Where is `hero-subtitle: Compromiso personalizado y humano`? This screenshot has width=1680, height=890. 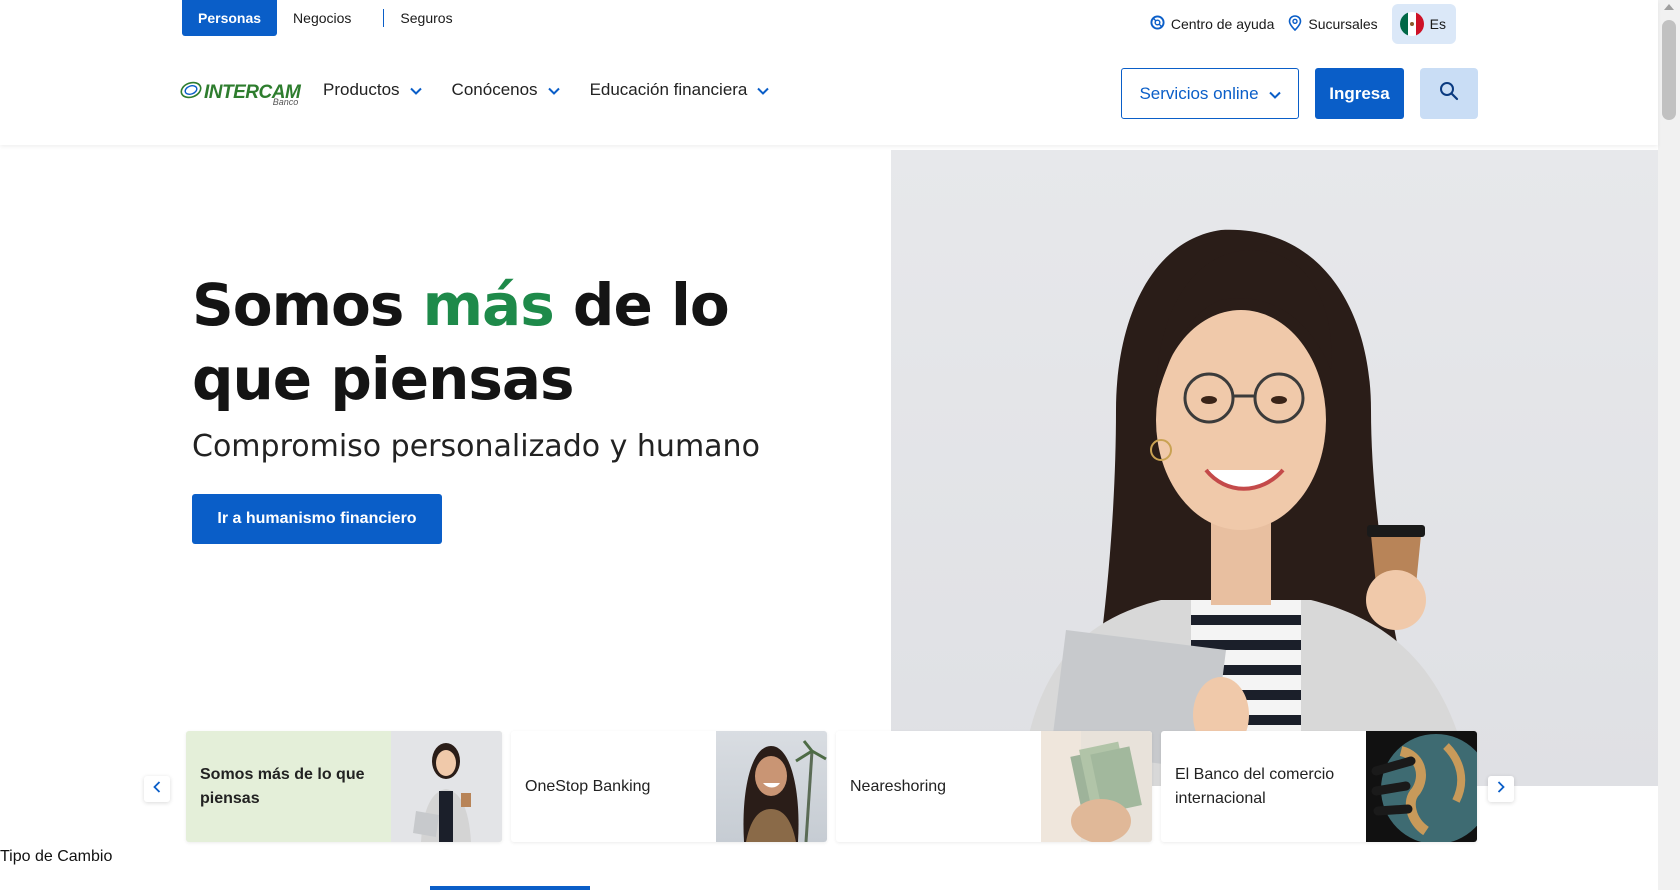
hero-subtitle: Compromiso personalizado y humano is located at coordinates (476, 446).